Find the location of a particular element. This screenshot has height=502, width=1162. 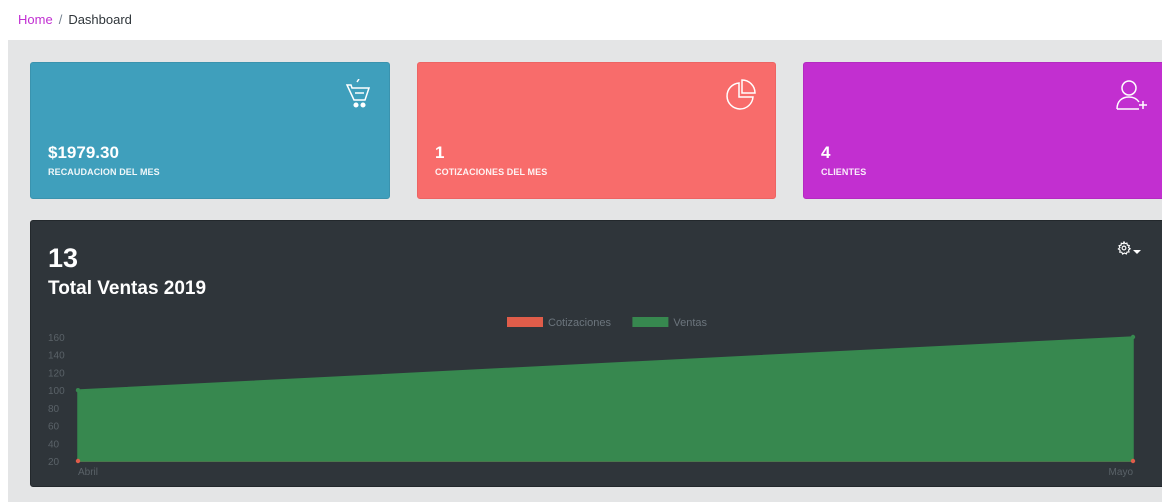

chart-legend: Cotizaciones Ventas is located at coordinates (607, 323).